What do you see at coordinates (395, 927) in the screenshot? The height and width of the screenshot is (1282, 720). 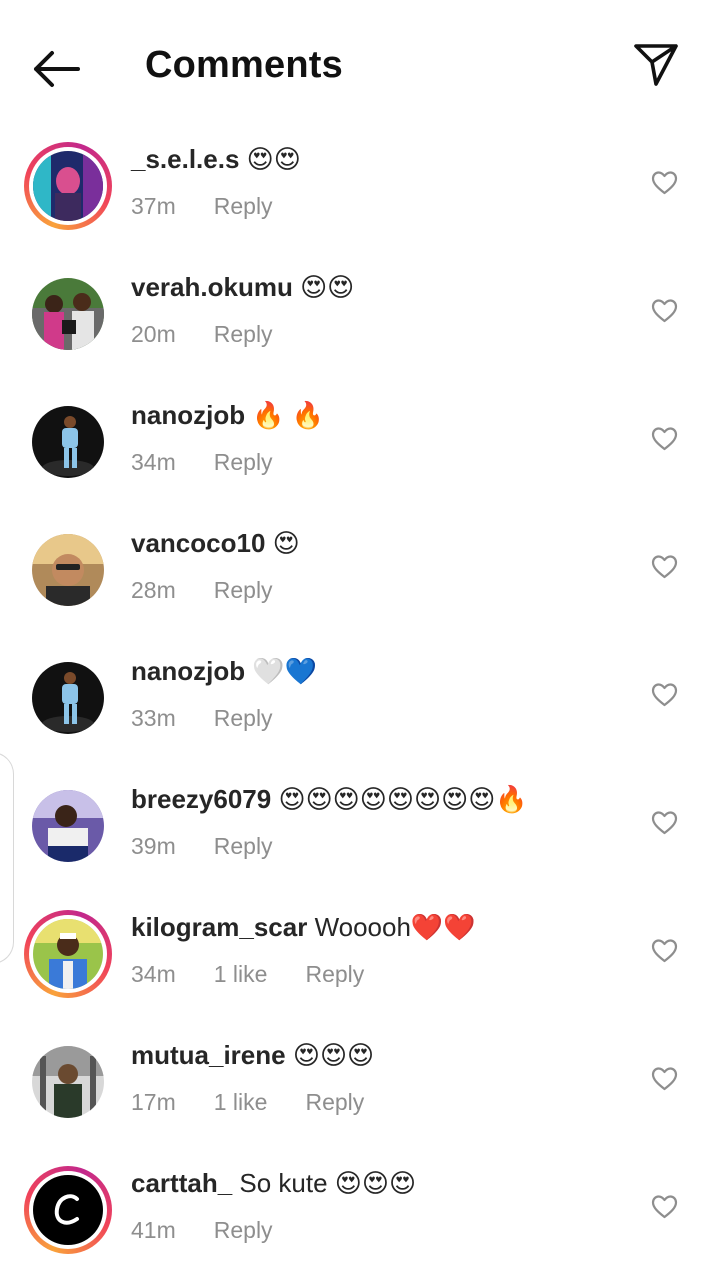 I see `comment-text: Wooooh❤️❤️` at bounding box center [395, 927].